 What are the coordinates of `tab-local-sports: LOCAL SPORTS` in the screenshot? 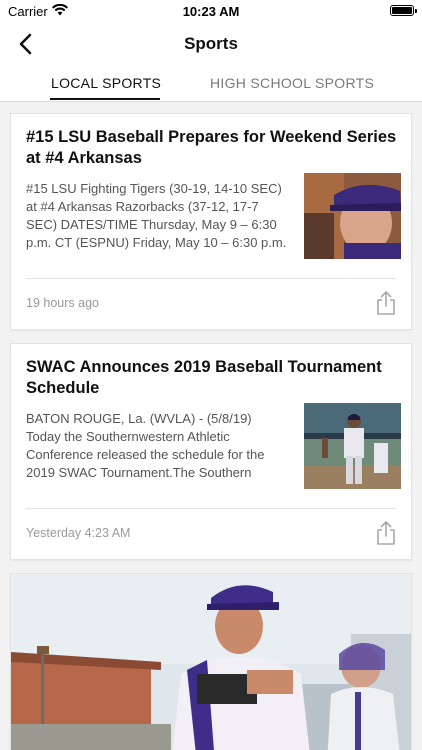 It's located at (106, 83).